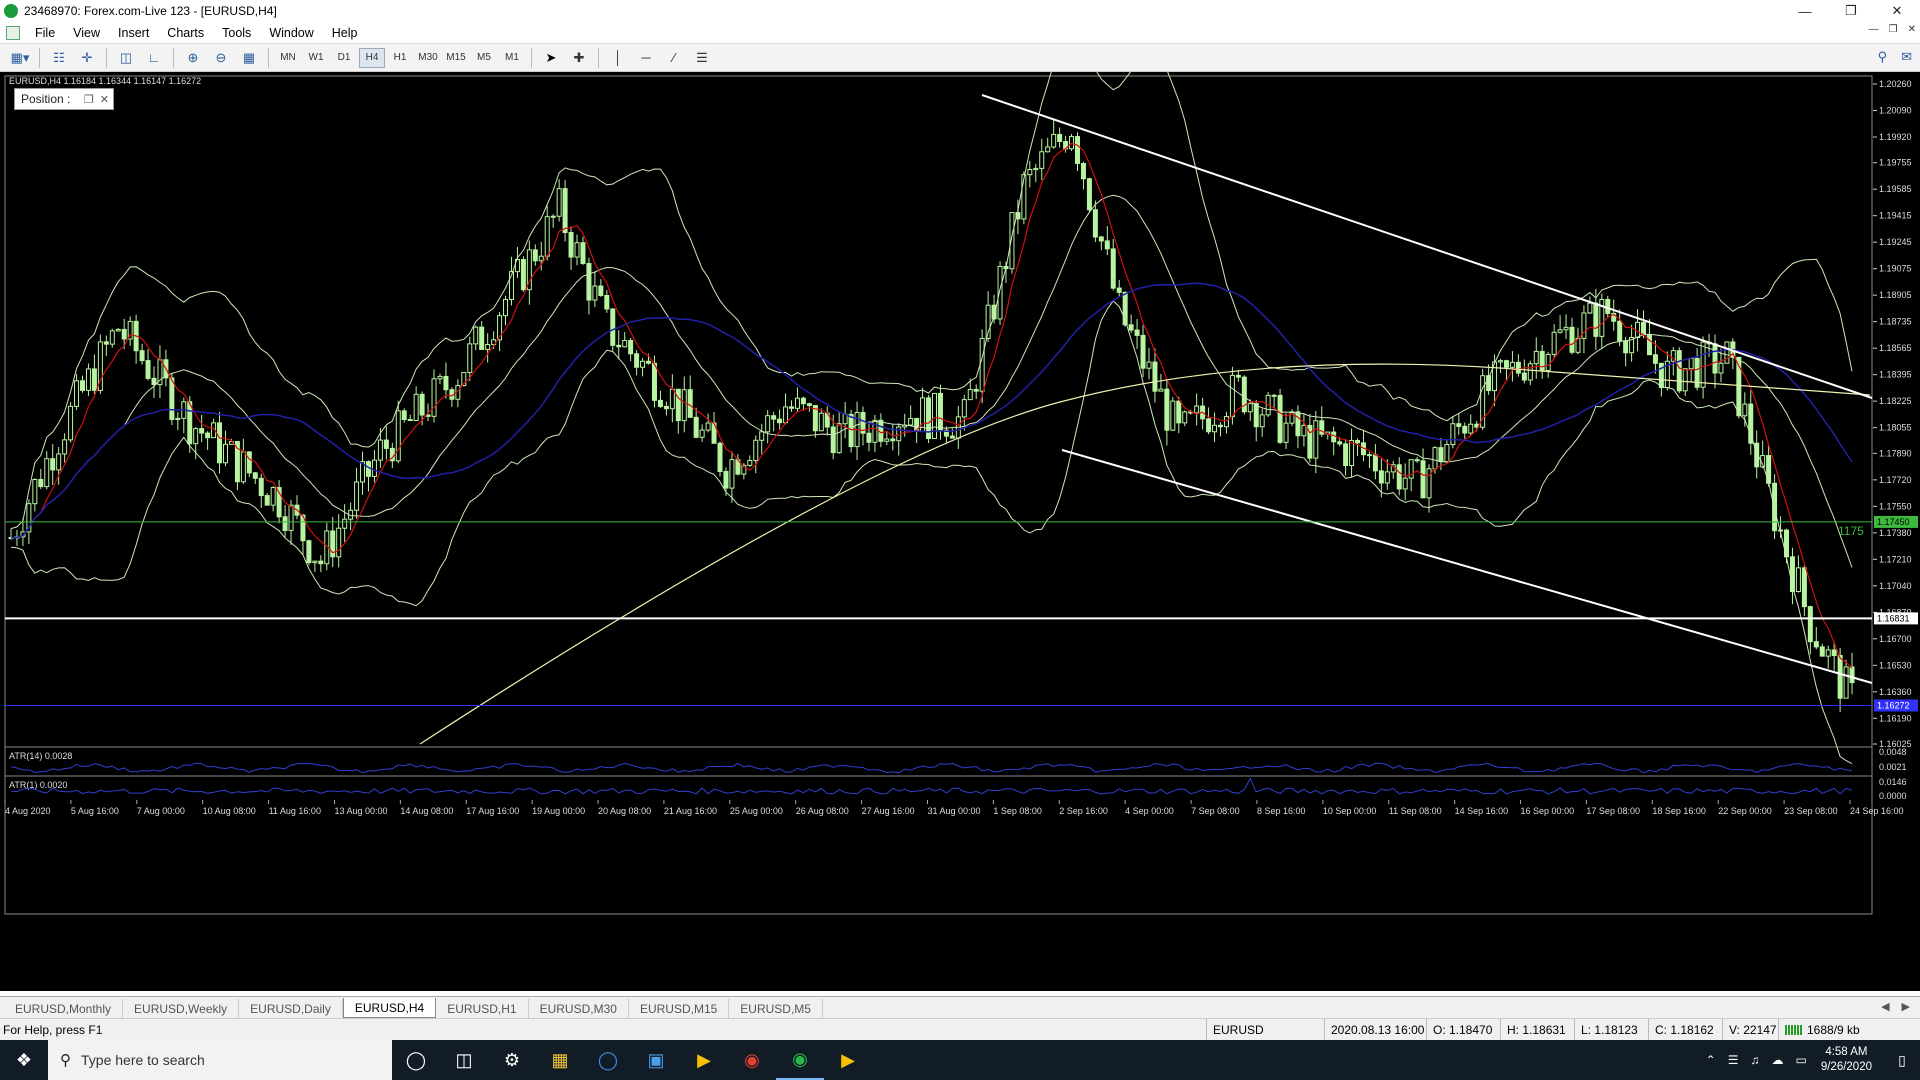 This screenshot has height=1080, width=1920. What do you see at coordinates (1874, 29) in the screenshot?
I see `mdi-minimize-icon: —` at bounding box center [1874, 29].